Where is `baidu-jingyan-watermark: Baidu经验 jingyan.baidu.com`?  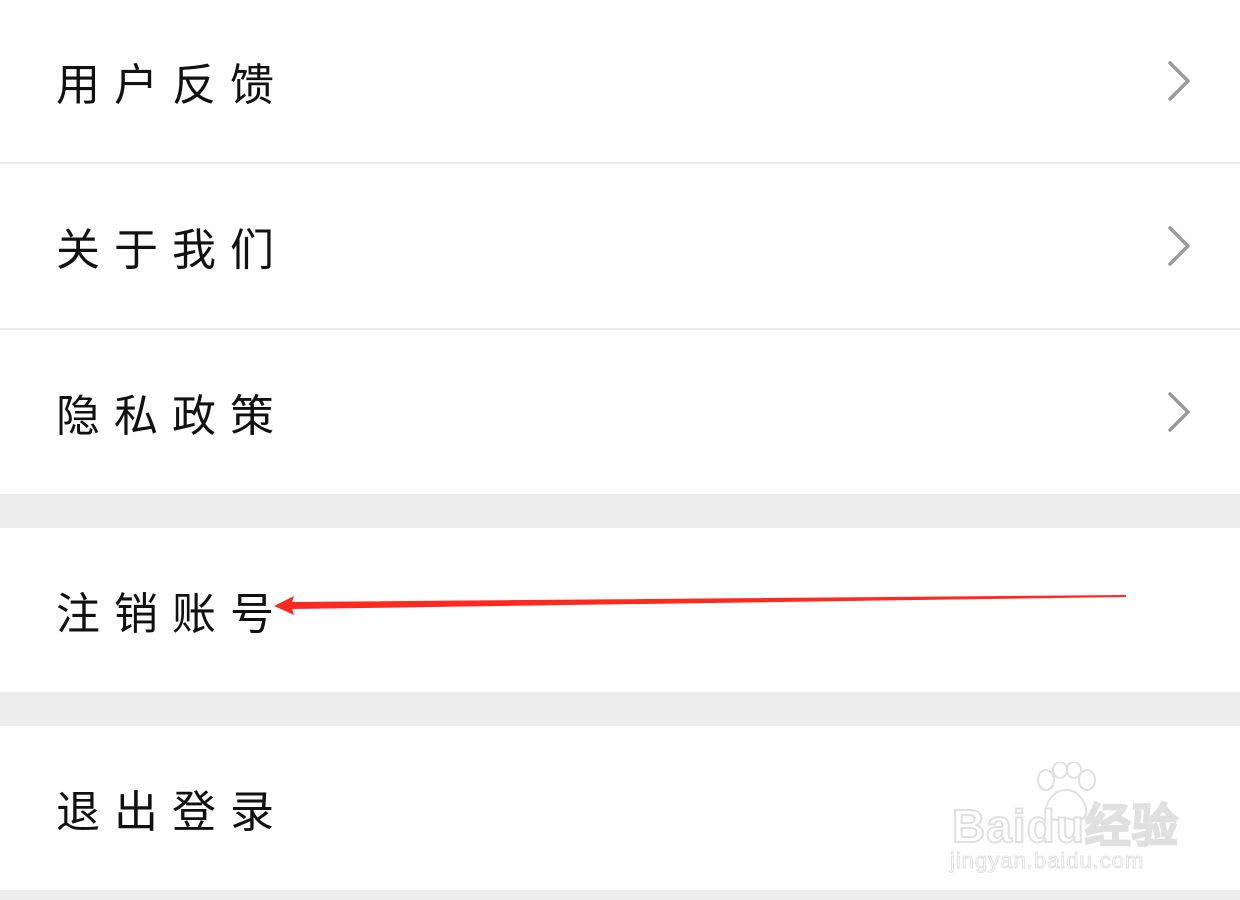
baidu-jingyan-watermark: Baidu经验 jingyan.baidu.com is located at coordinates (1063, 821).